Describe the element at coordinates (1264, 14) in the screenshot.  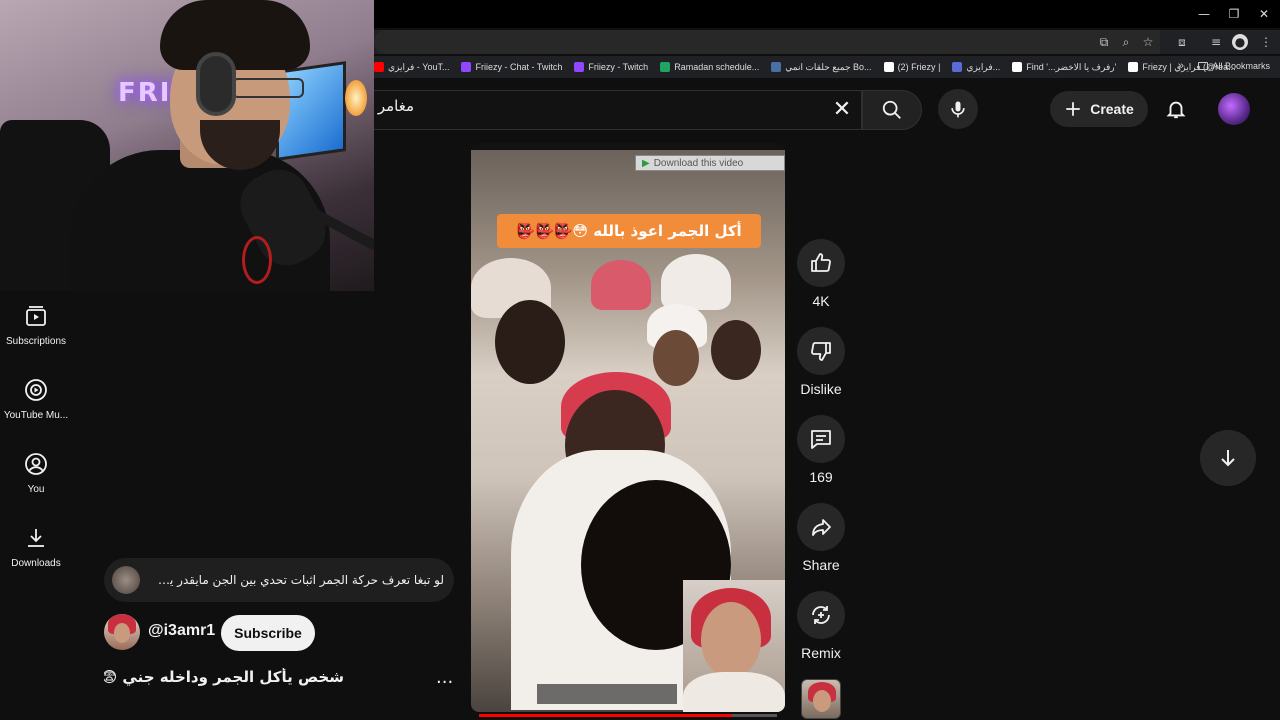
I see `close-window-icon: ✕` at that location.